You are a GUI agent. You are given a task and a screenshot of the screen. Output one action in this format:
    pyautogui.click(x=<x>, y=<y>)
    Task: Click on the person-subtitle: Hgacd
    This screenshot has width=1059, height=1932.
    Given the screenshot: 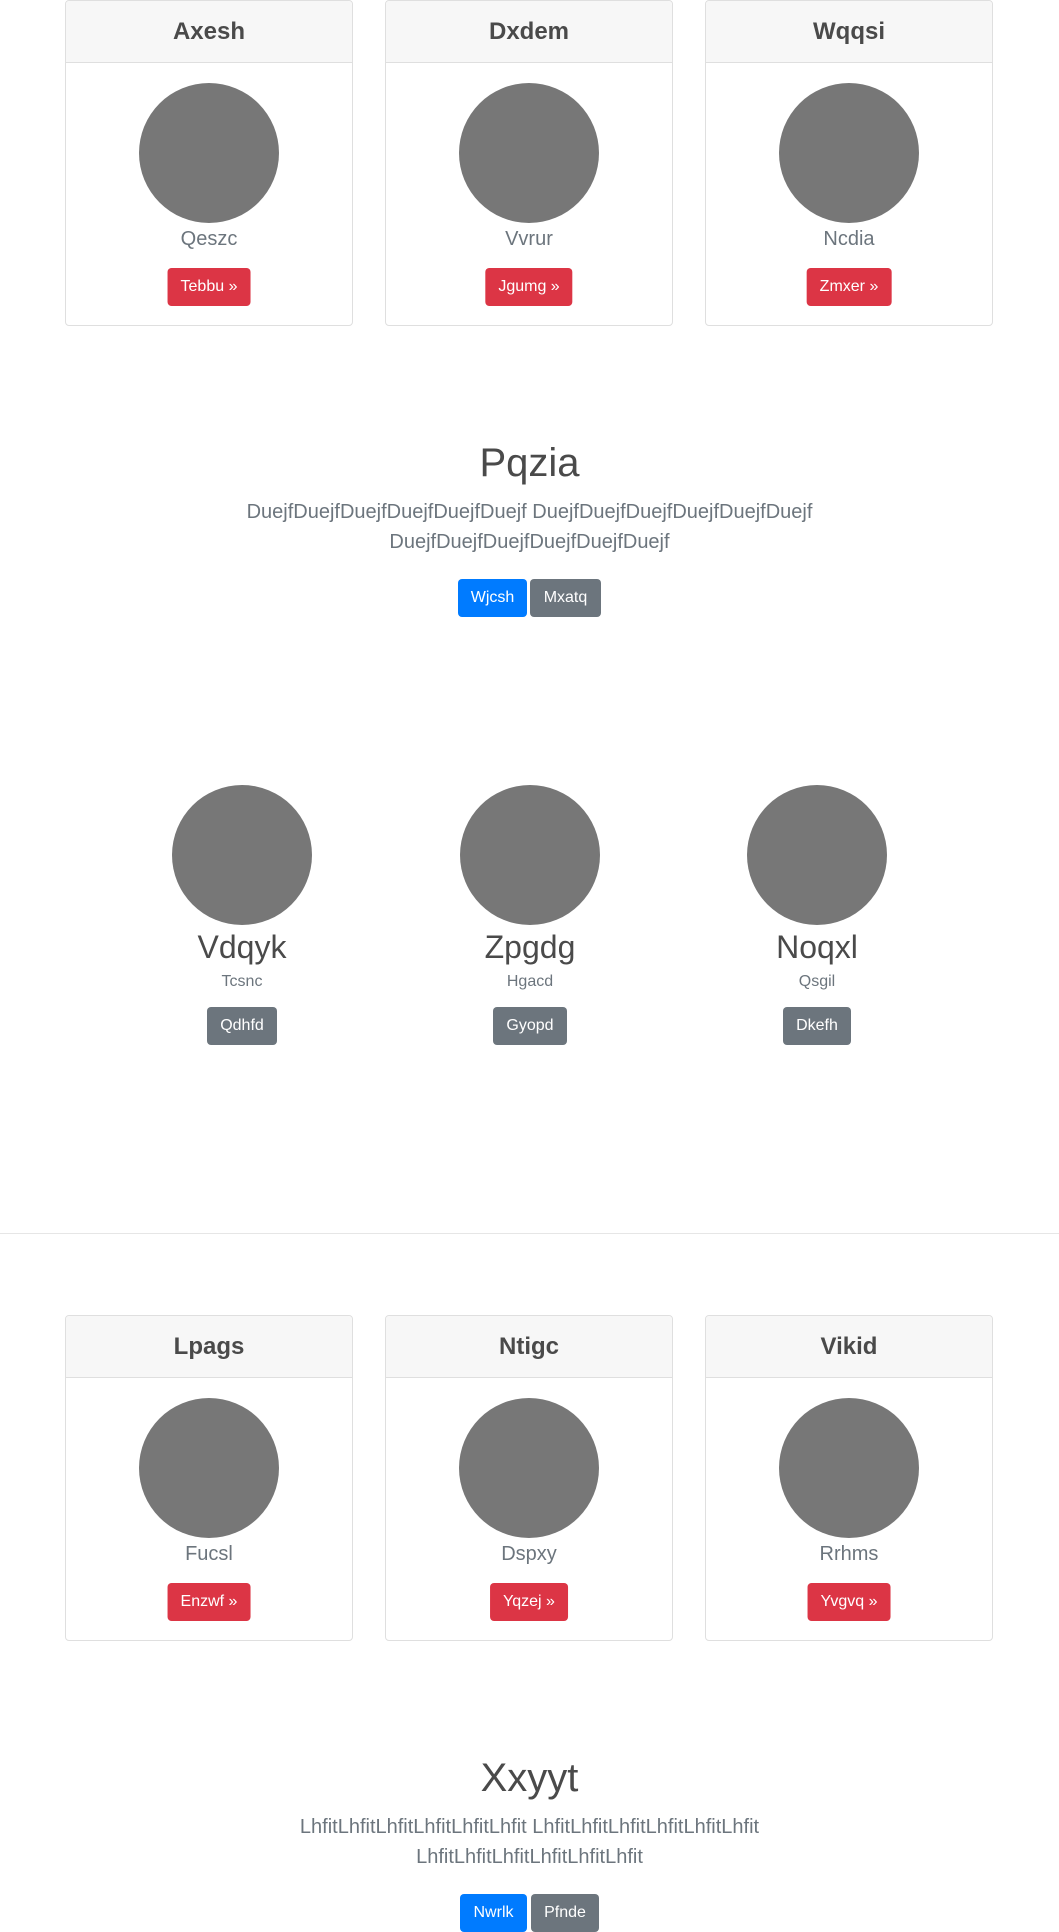 What is the action you would take?
    pyautogui.click(x=530, y=981)
    